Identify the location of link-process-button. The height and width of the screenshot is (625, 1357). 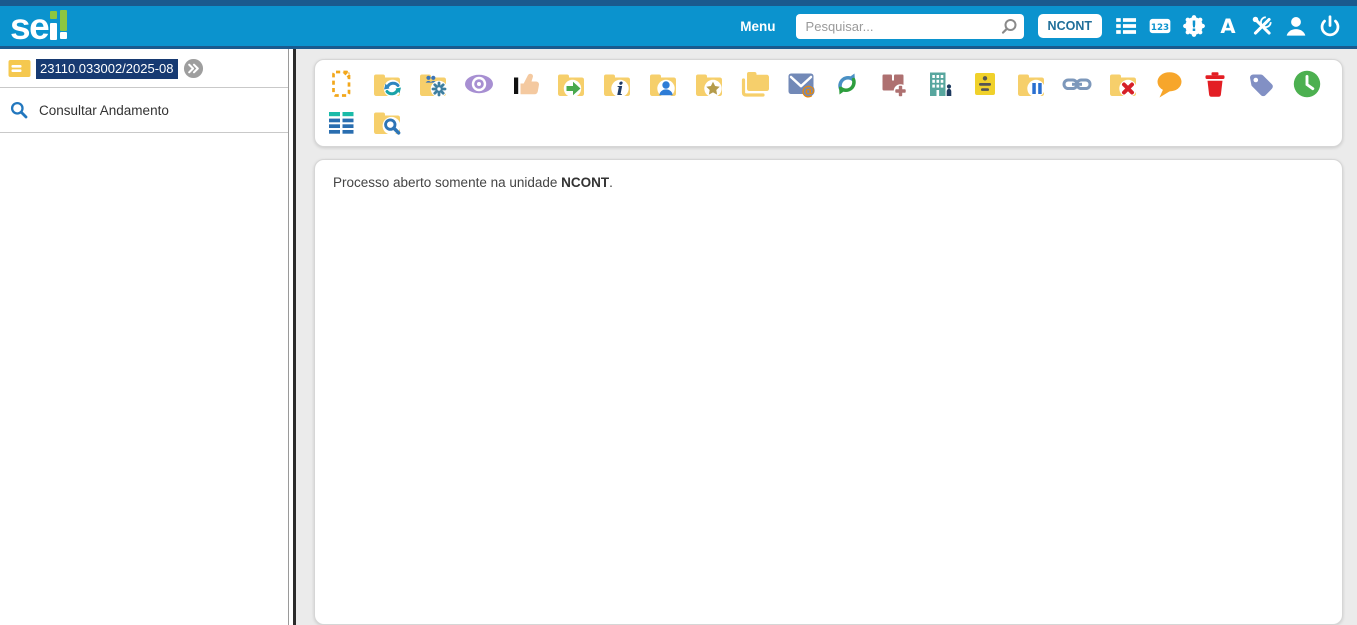
(1077, 84).